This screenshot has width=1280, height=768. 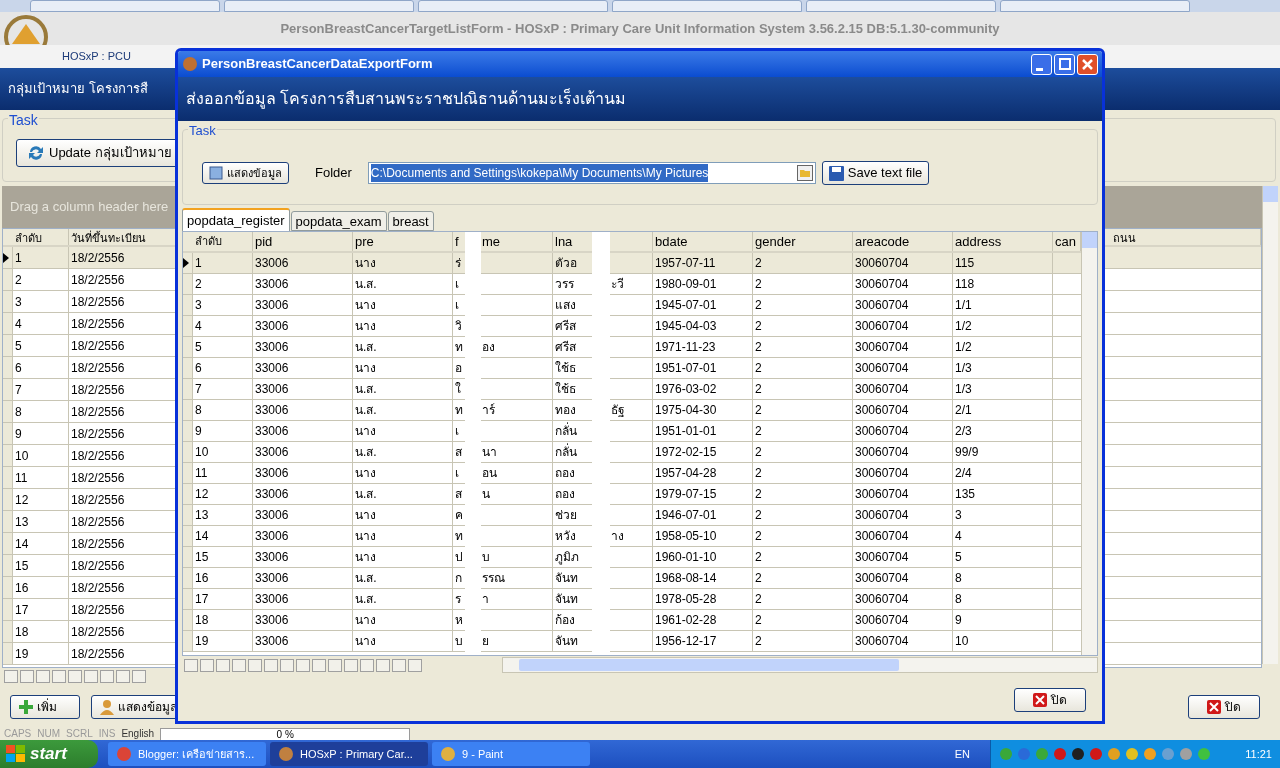 What do you see at coordinates (198, 431) in the screenshot?
I see `table-cell-text: 9` at bounding box center [198, 431].